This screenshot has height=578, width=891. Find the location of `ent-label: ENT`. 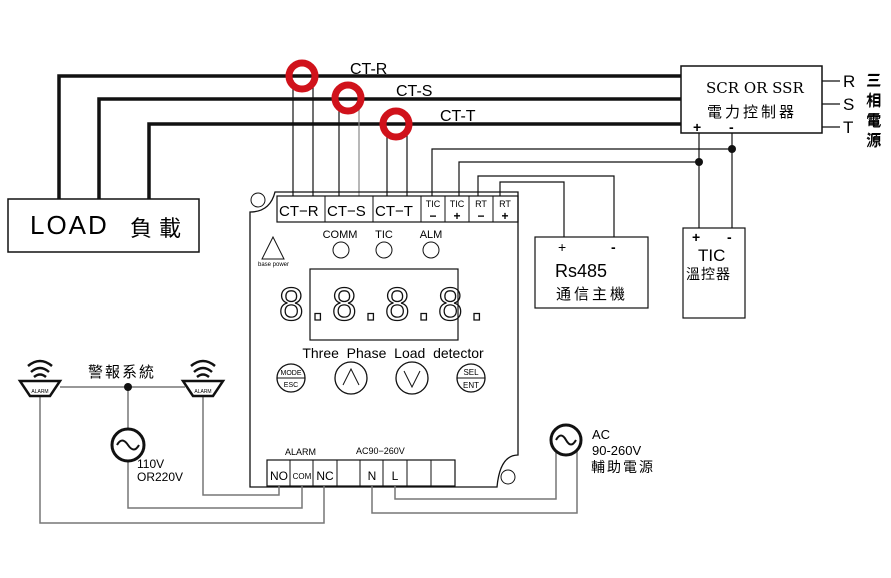

ent-label: ENT is located at coordinates (471, 385).